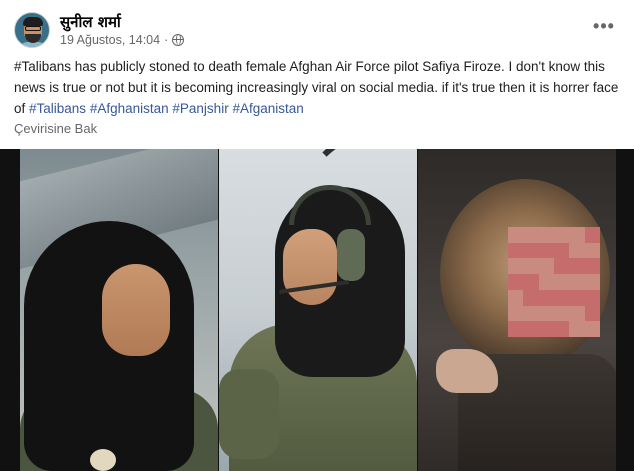 Image resolution: width=634 pixels, height=471 pixels. I want to click on hashtag-link: #Afganistan, so click(267, 108).